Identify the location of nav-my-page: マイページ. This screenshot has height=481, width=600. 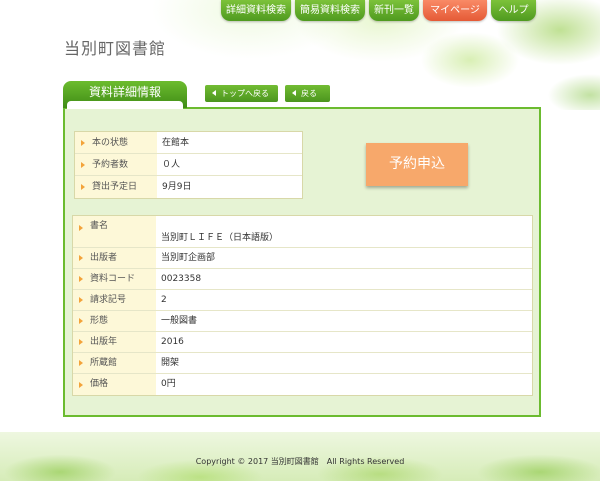
(455, 10).